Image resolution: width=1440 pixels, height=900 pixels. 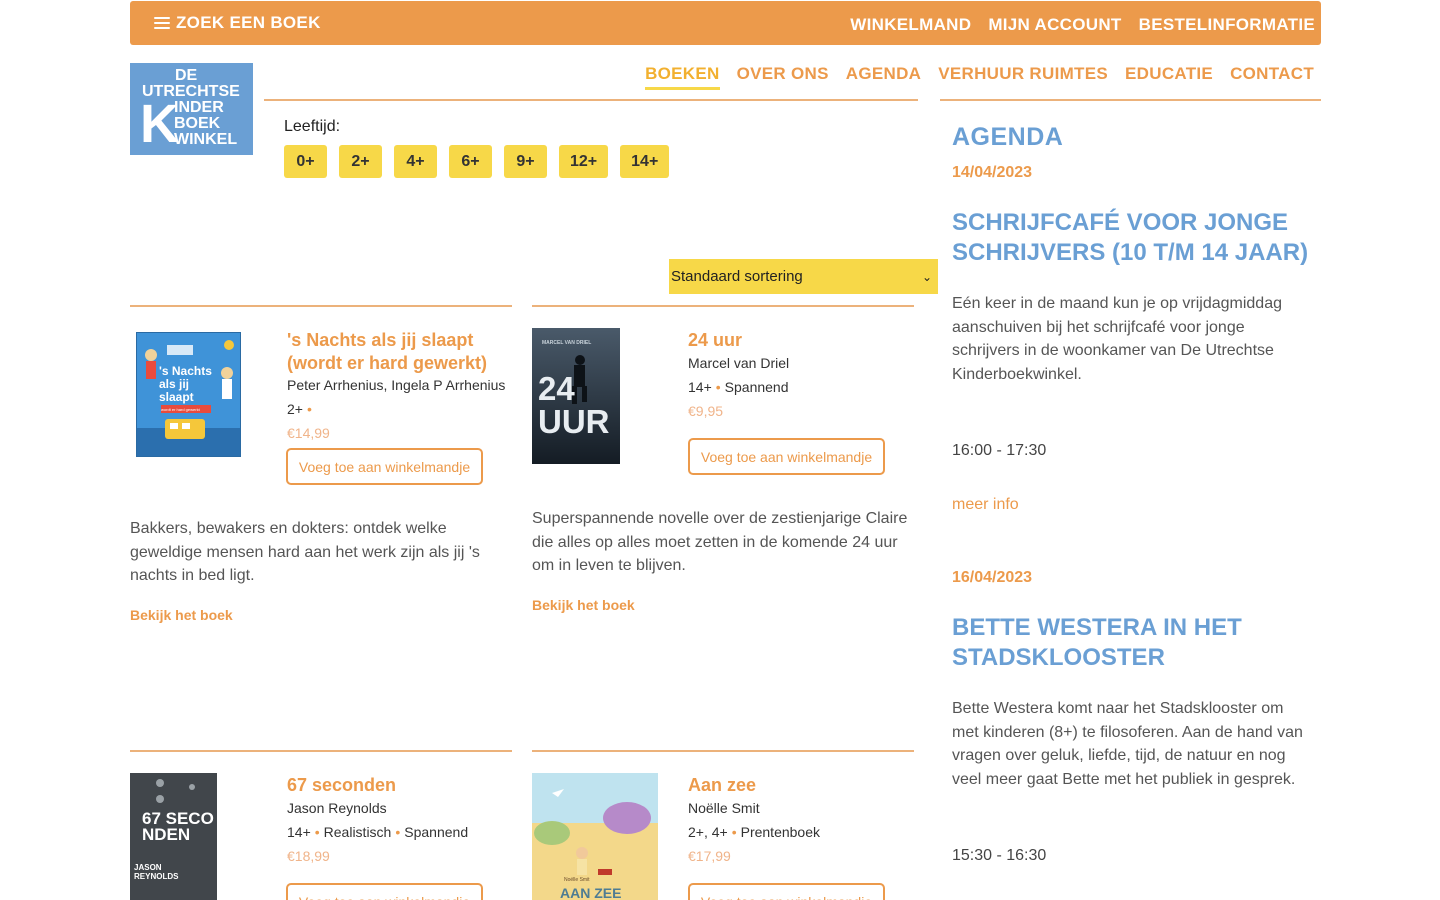 I want to click on age-filter-2: 2+, so click(x=360, y=161).